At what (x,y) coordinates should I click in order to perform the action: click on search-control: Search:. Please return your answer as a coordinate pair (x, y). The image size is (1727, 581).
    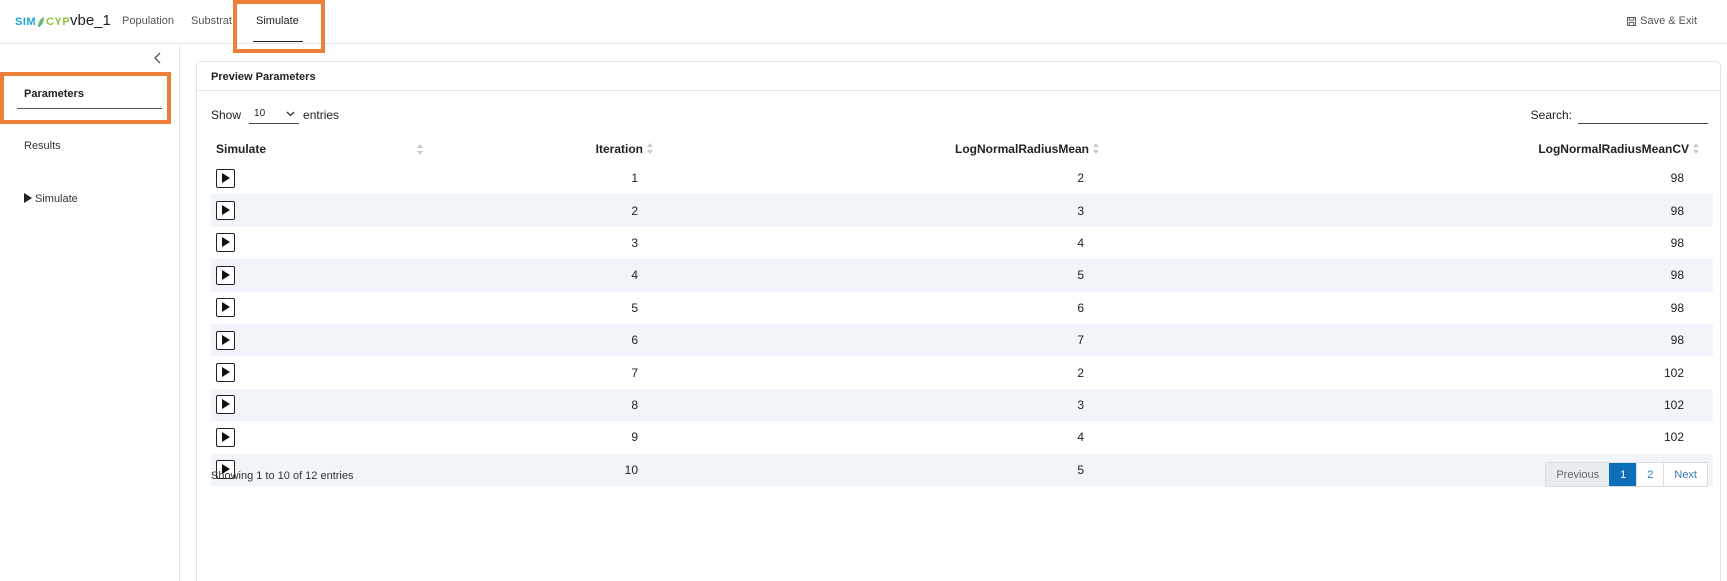
    Looking at the image, I should click on (1619, 114).